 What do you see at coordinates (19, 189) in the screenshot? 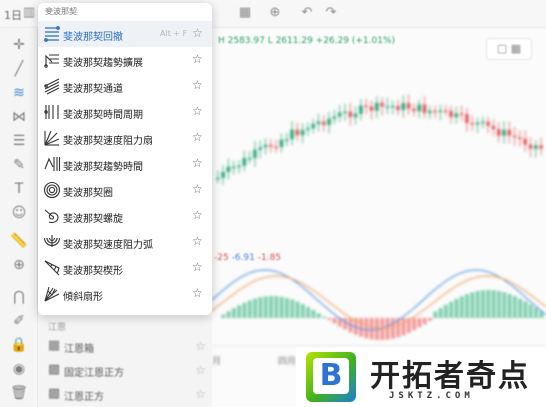
I see `text-tool-icon: T` at bounding box center [19, 189].